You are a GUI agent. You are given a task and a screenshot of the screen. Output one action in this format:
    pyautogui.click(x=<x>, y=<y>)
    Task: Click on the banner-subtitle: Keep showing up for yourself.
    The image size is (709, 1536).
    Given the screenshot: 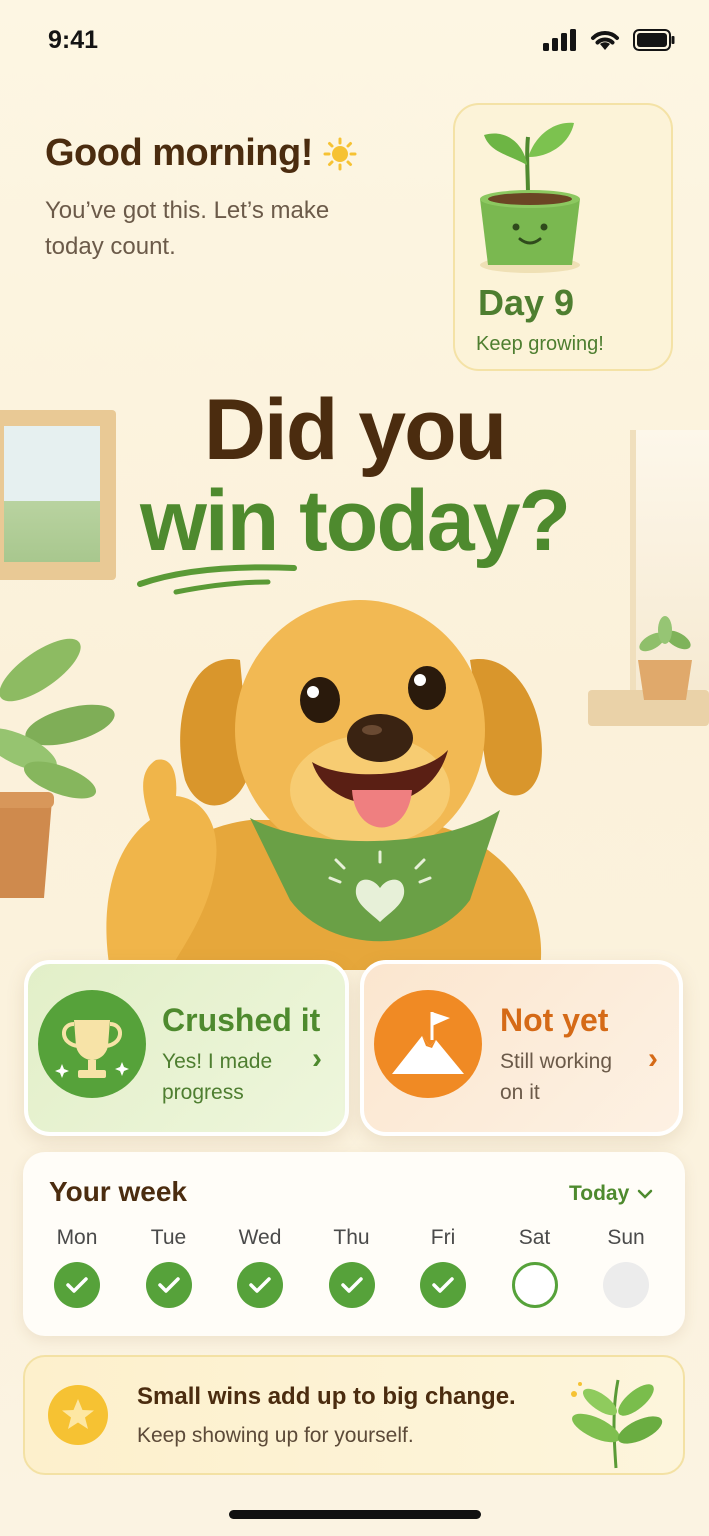 What is the action you would take?
    pyautogui.click(x=275, y=1435)
    